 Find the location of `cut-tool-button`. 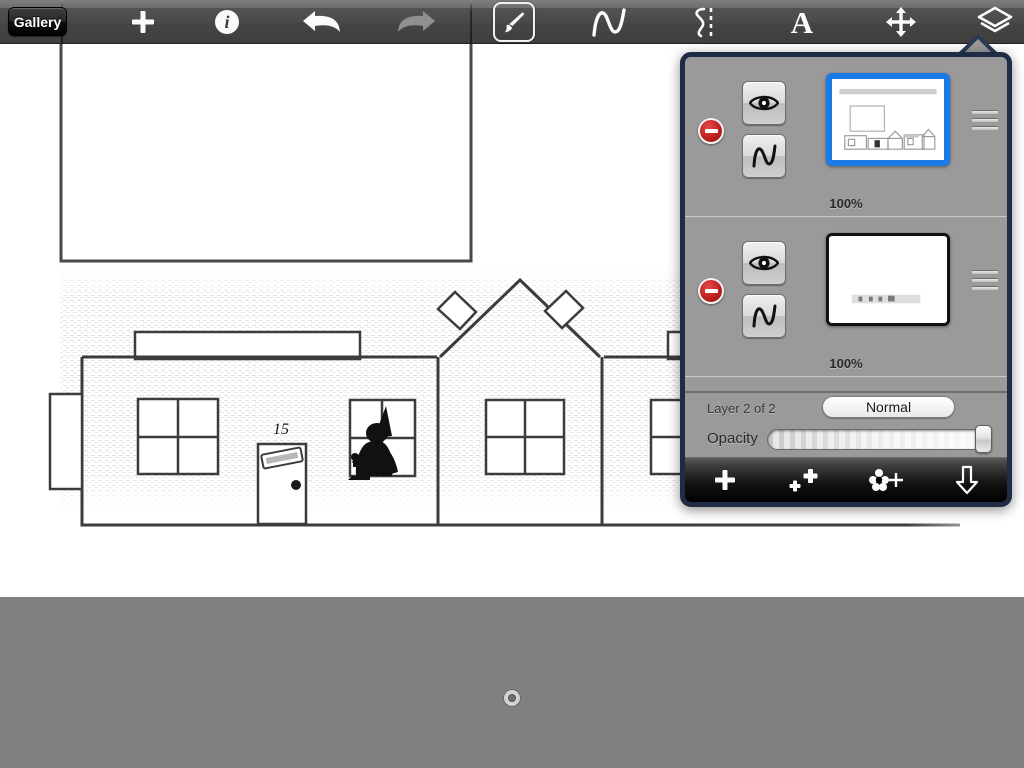

cut-tool-button is located at coordinates (704, 22).